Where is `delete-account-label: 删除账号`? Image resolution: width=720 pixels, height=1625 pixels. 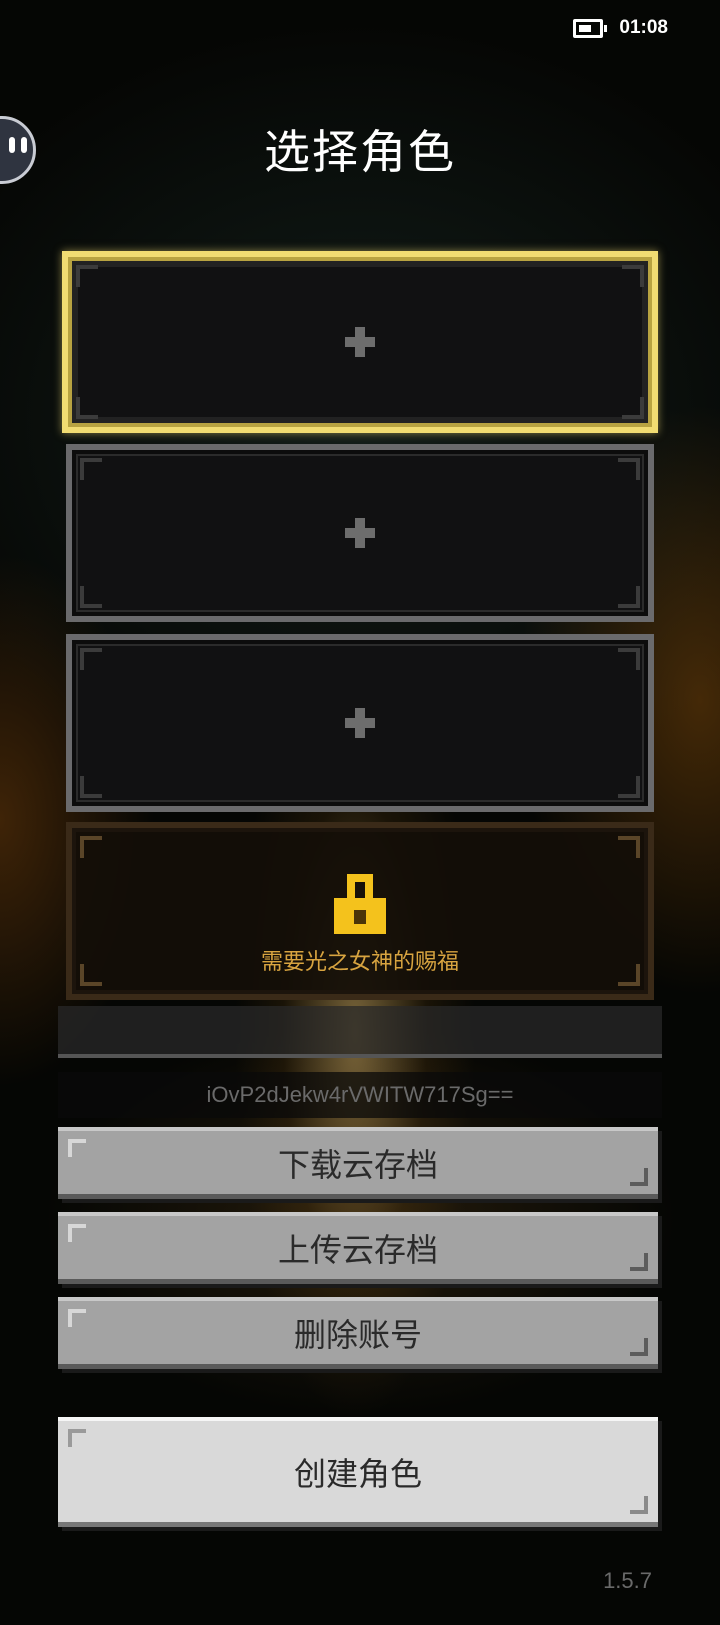 delete-account-label: 删除账号 is located at coordinates (357, 1334).